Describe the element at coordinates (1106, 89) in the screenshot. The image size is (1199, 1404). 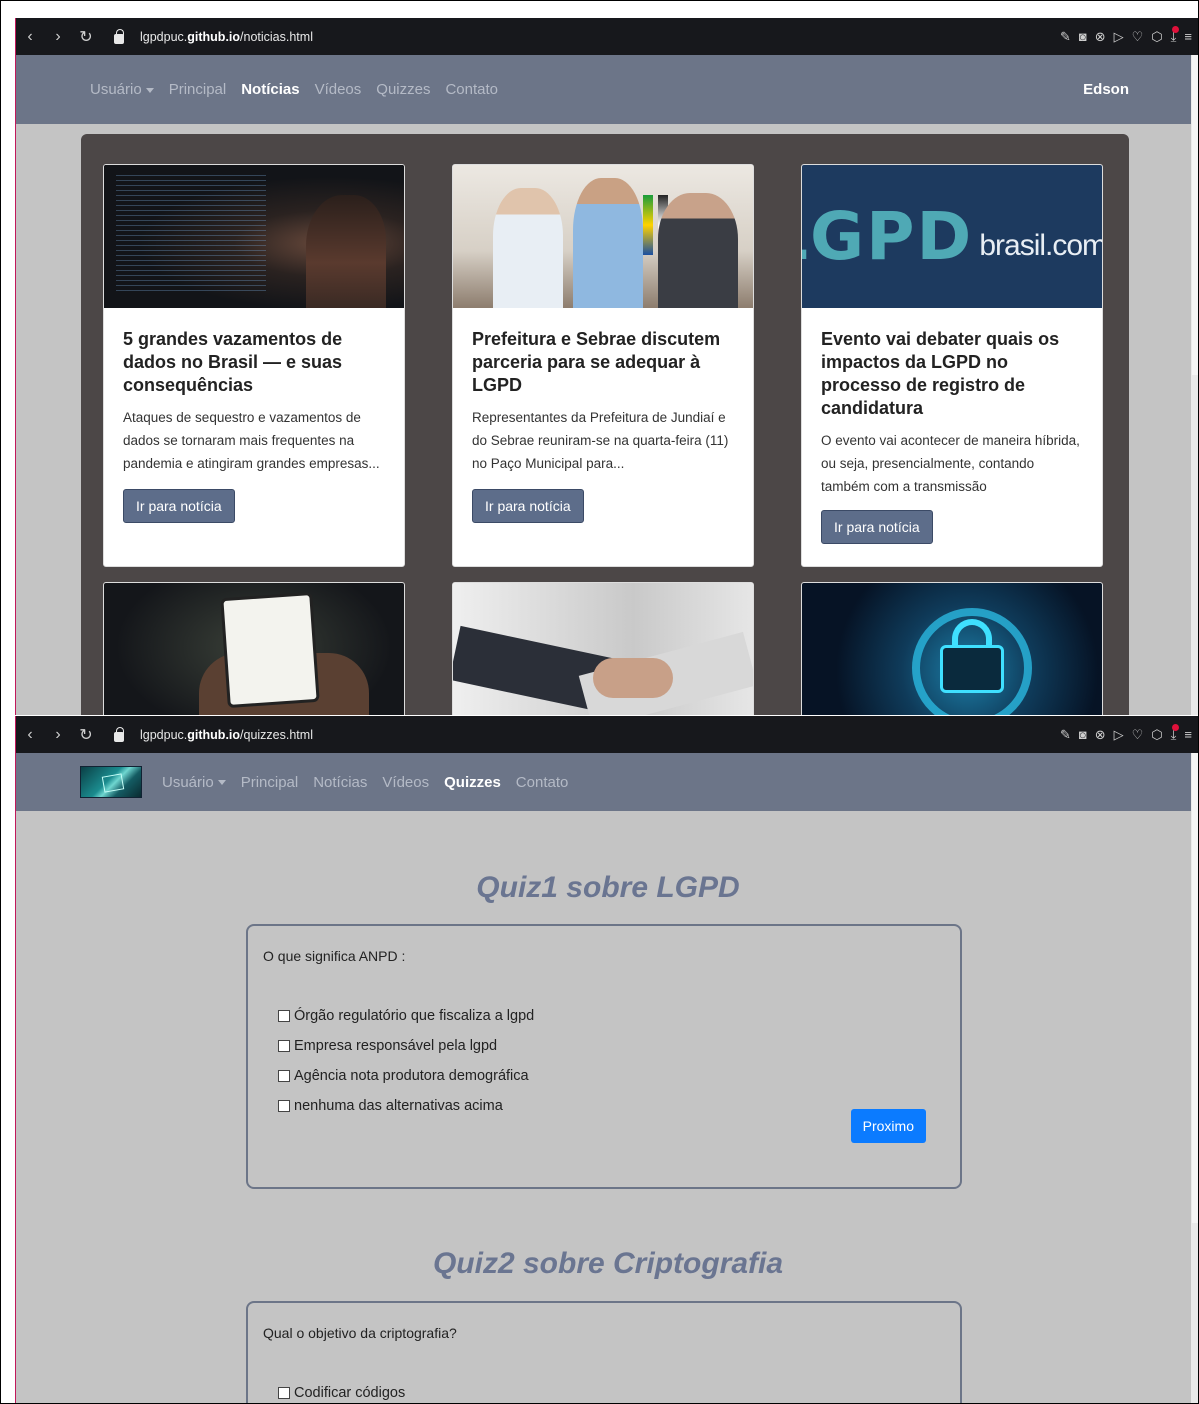
I see `user-name: Edson` at that location.